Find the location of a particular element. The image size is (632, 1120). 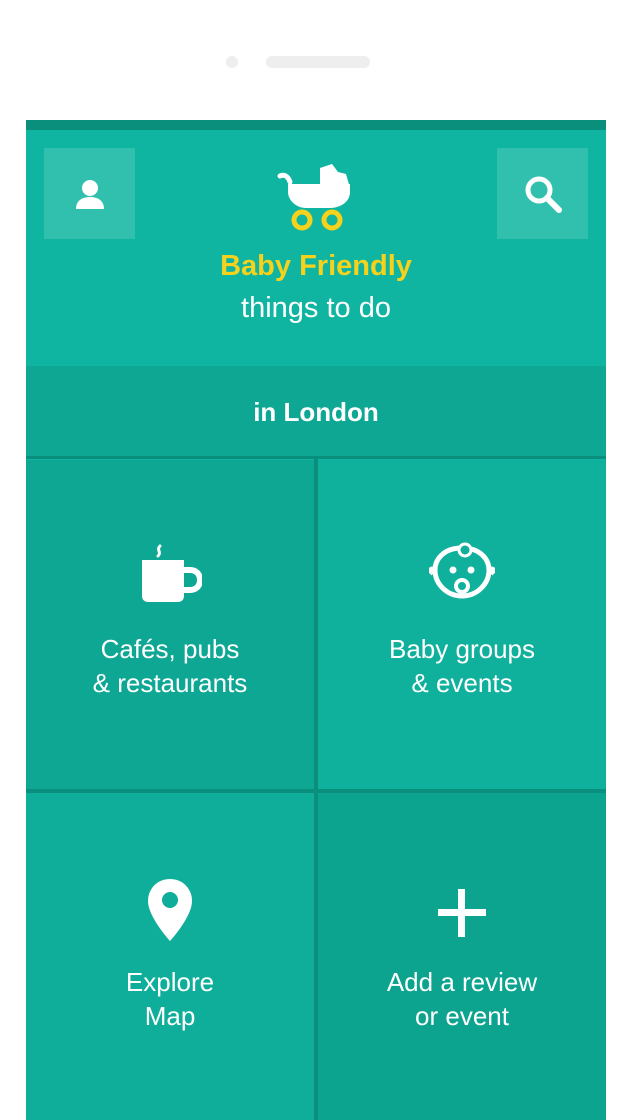

coffee-cup-icon is located at coordinates (172, 573).